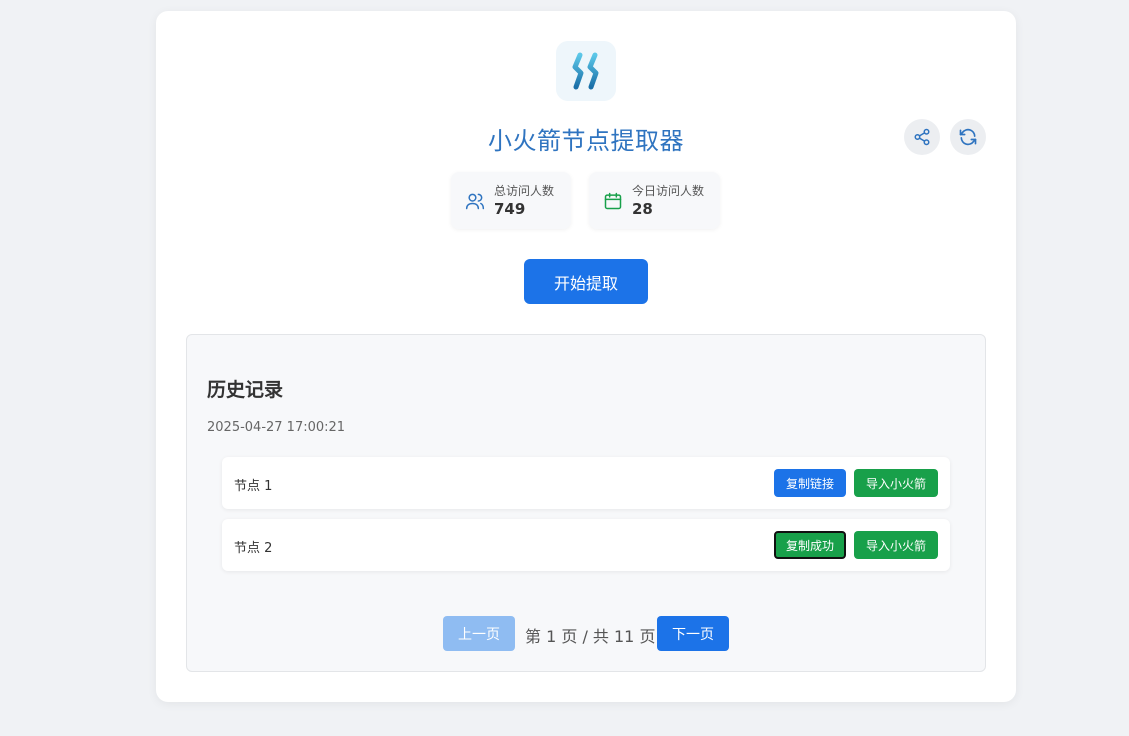  I want to click on refresh-button, so click(968, 137).